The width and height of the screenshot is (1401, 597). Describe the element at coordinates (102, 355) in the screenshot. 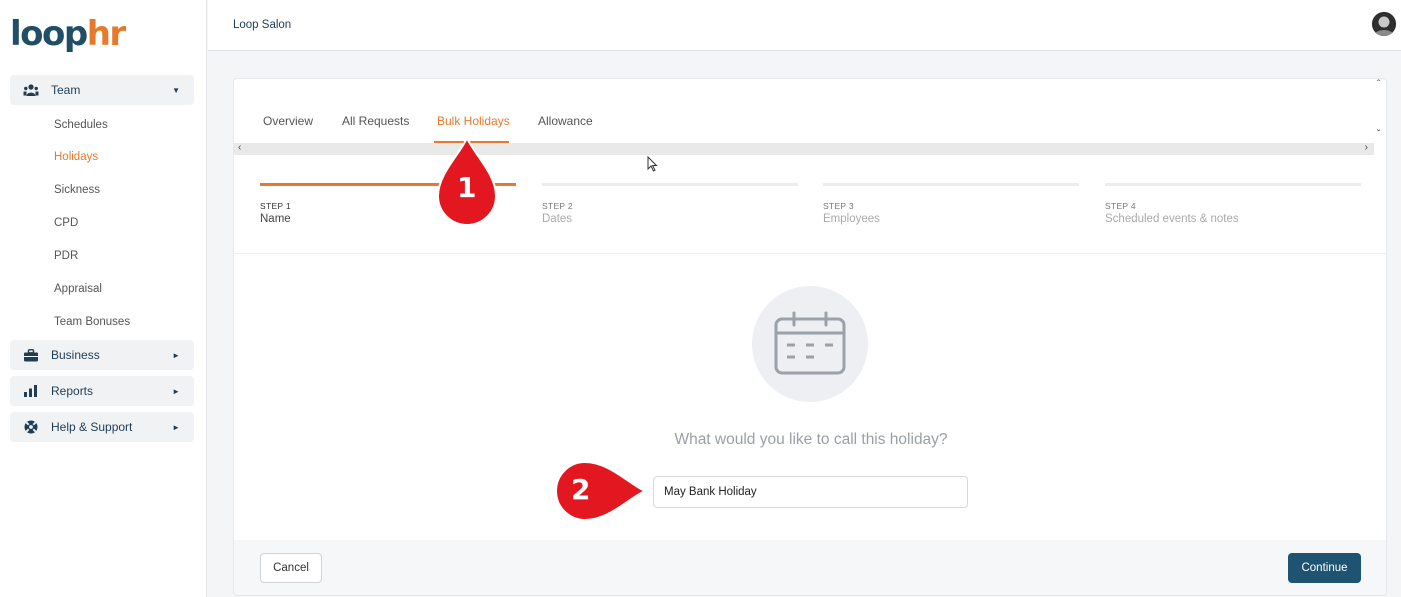

I see `sidebar-group-business: Business ►` at that location.